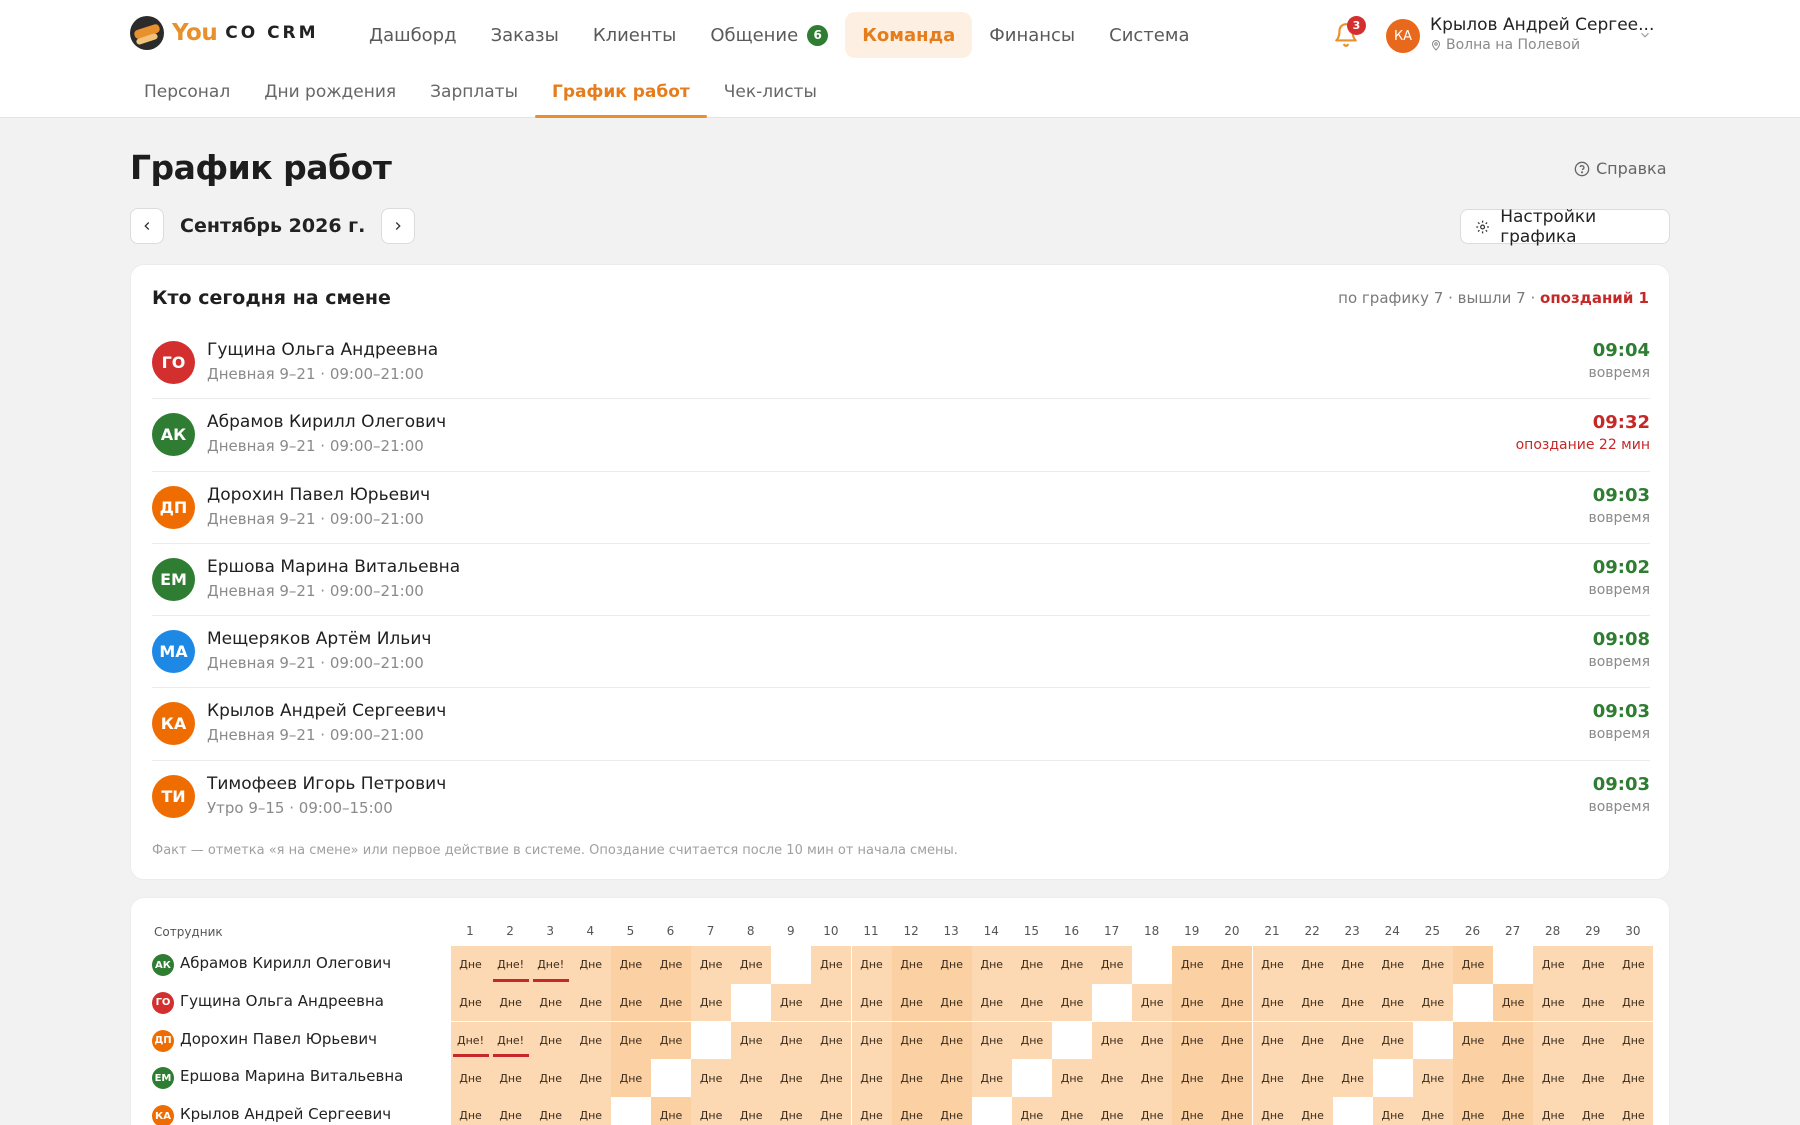 This screenshot has height=1125, width=1800. Describe the element at coordinates (525, 35) in the screenshot. I see `nav-item-orders: Заказы` at that location.